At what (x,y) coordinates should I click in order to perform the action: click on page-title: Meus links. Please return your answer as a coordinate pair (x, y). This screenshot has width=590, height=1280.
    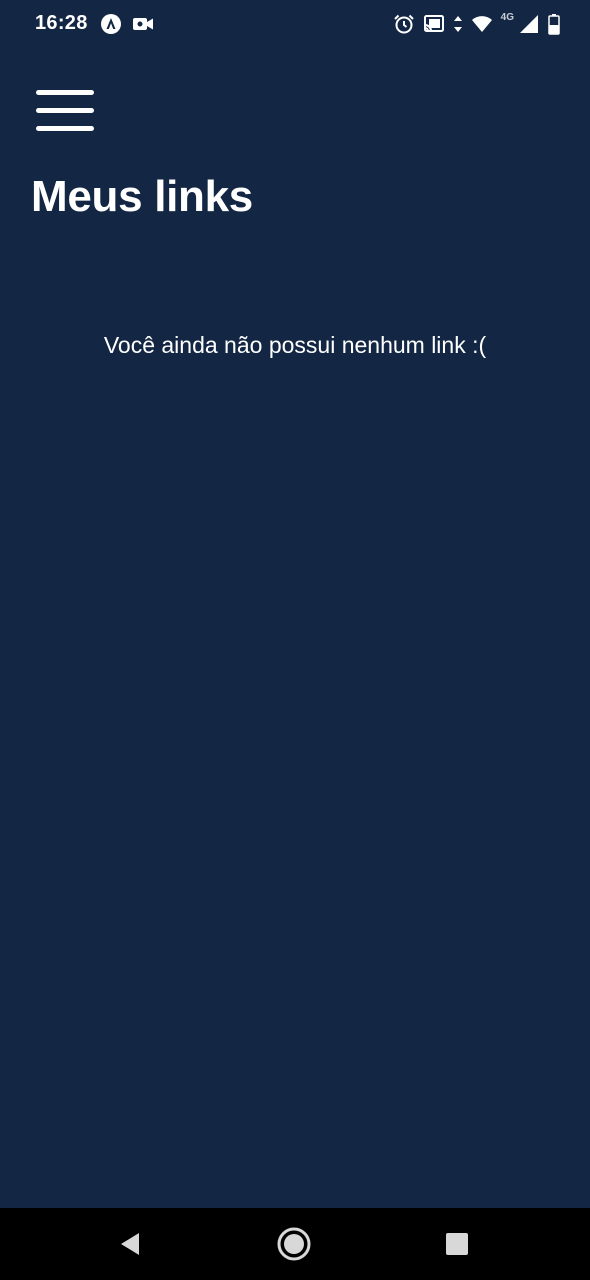
    Looking at the image, I should click on (142, 196).